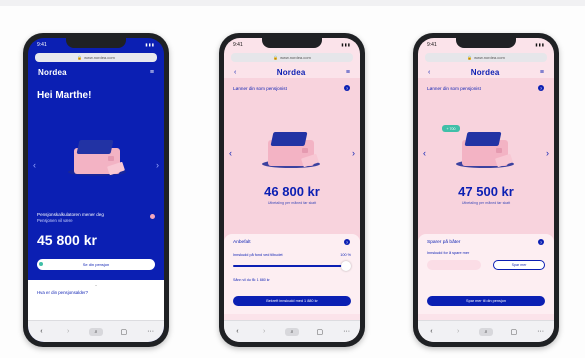  Describe the element at coordinates (292, 255) in the screenshot. I see `slider-labels: Innskudd på fond ved tilbudet 100 %` at that location.